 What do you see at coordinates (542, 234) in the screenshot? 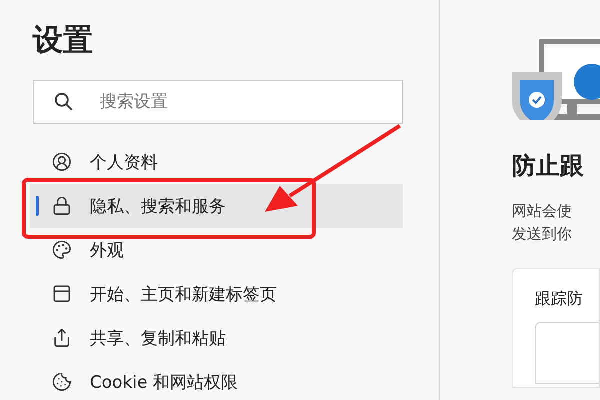
I see `description-text: 发送到你` at bounding box center [542, 234].